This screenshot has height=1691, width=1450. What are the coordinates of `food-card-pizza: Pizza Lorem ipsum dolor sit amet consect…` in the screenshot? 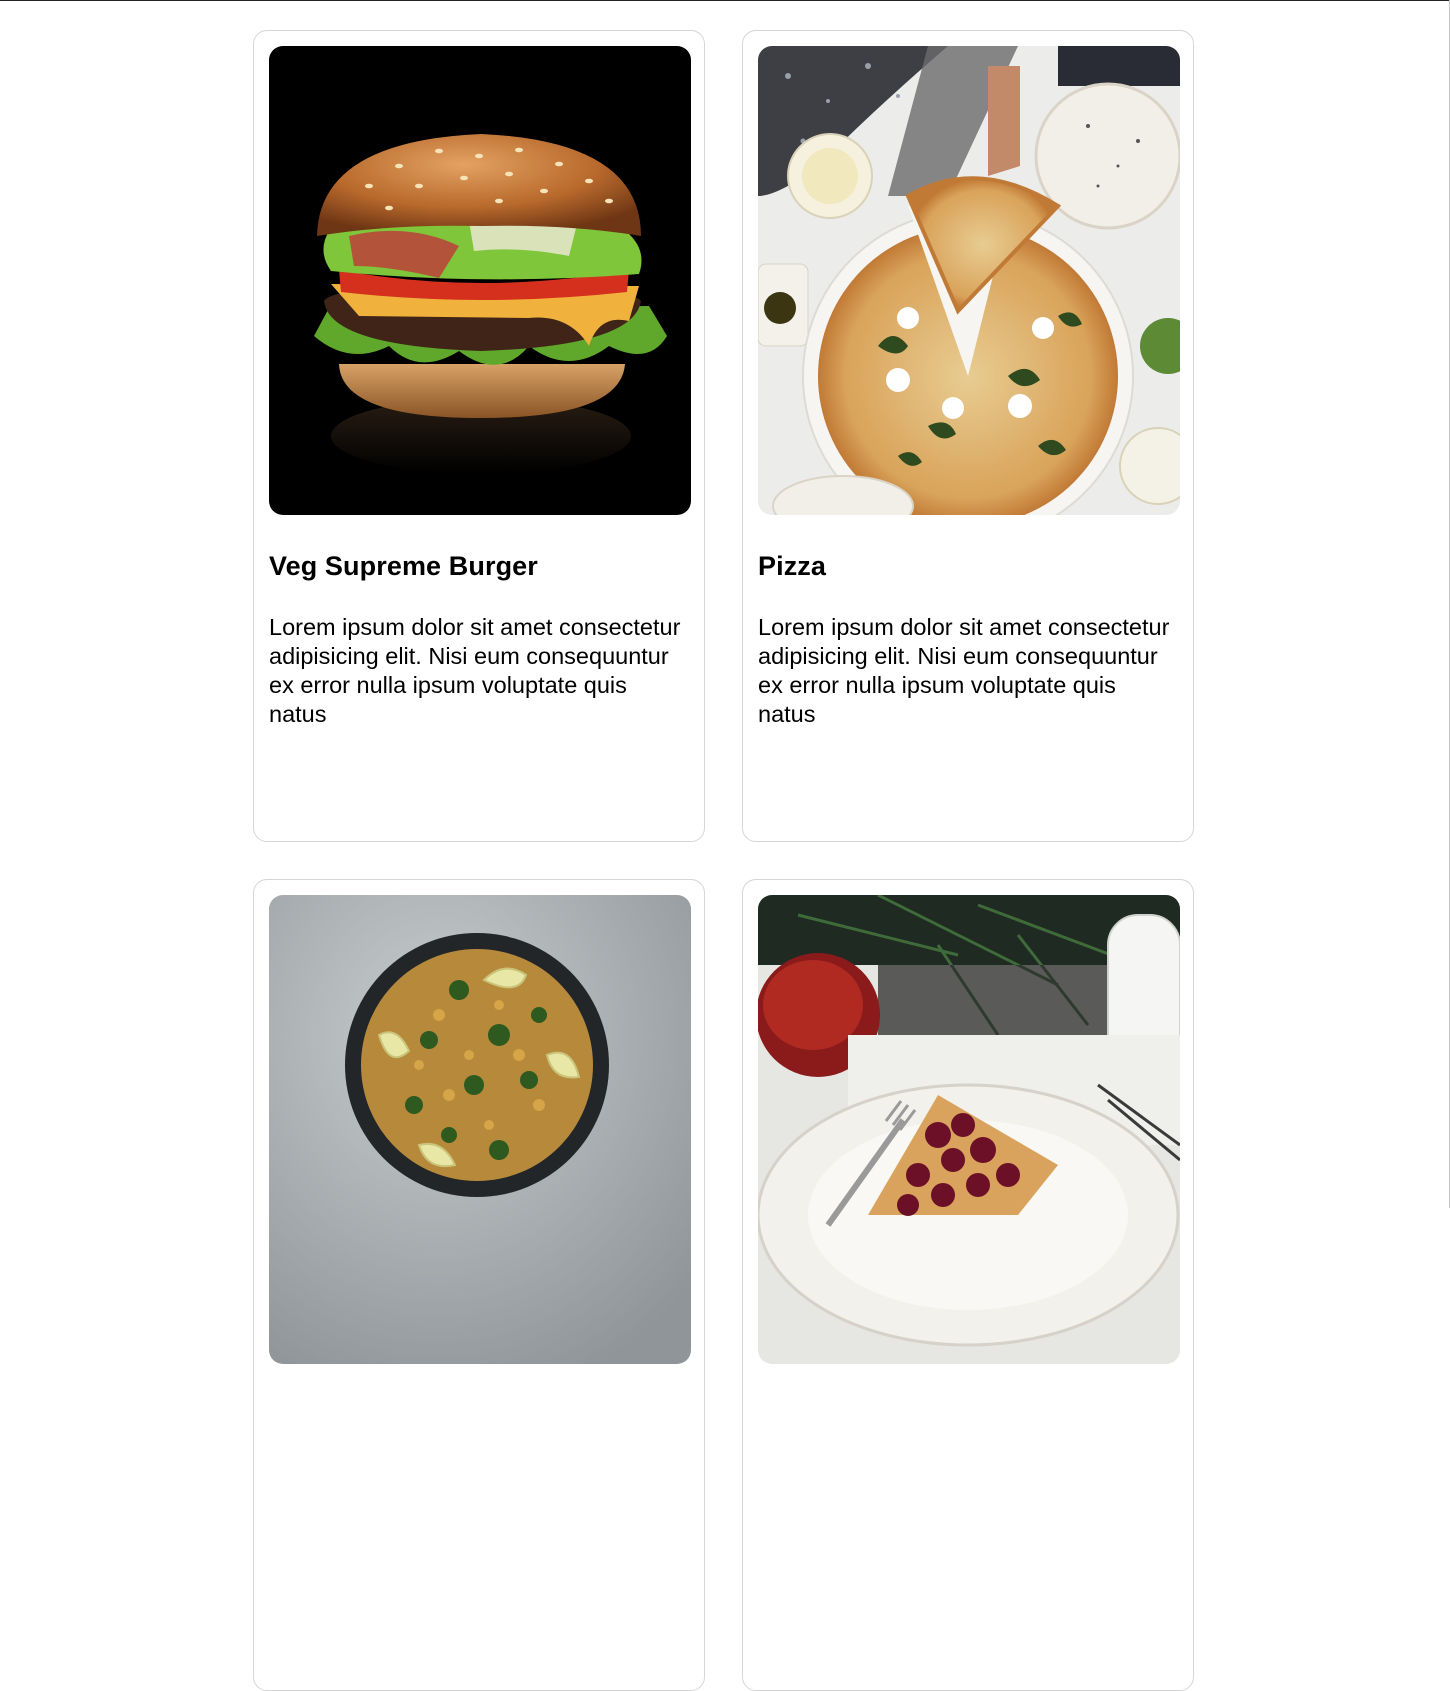 It's located at (968, 436).